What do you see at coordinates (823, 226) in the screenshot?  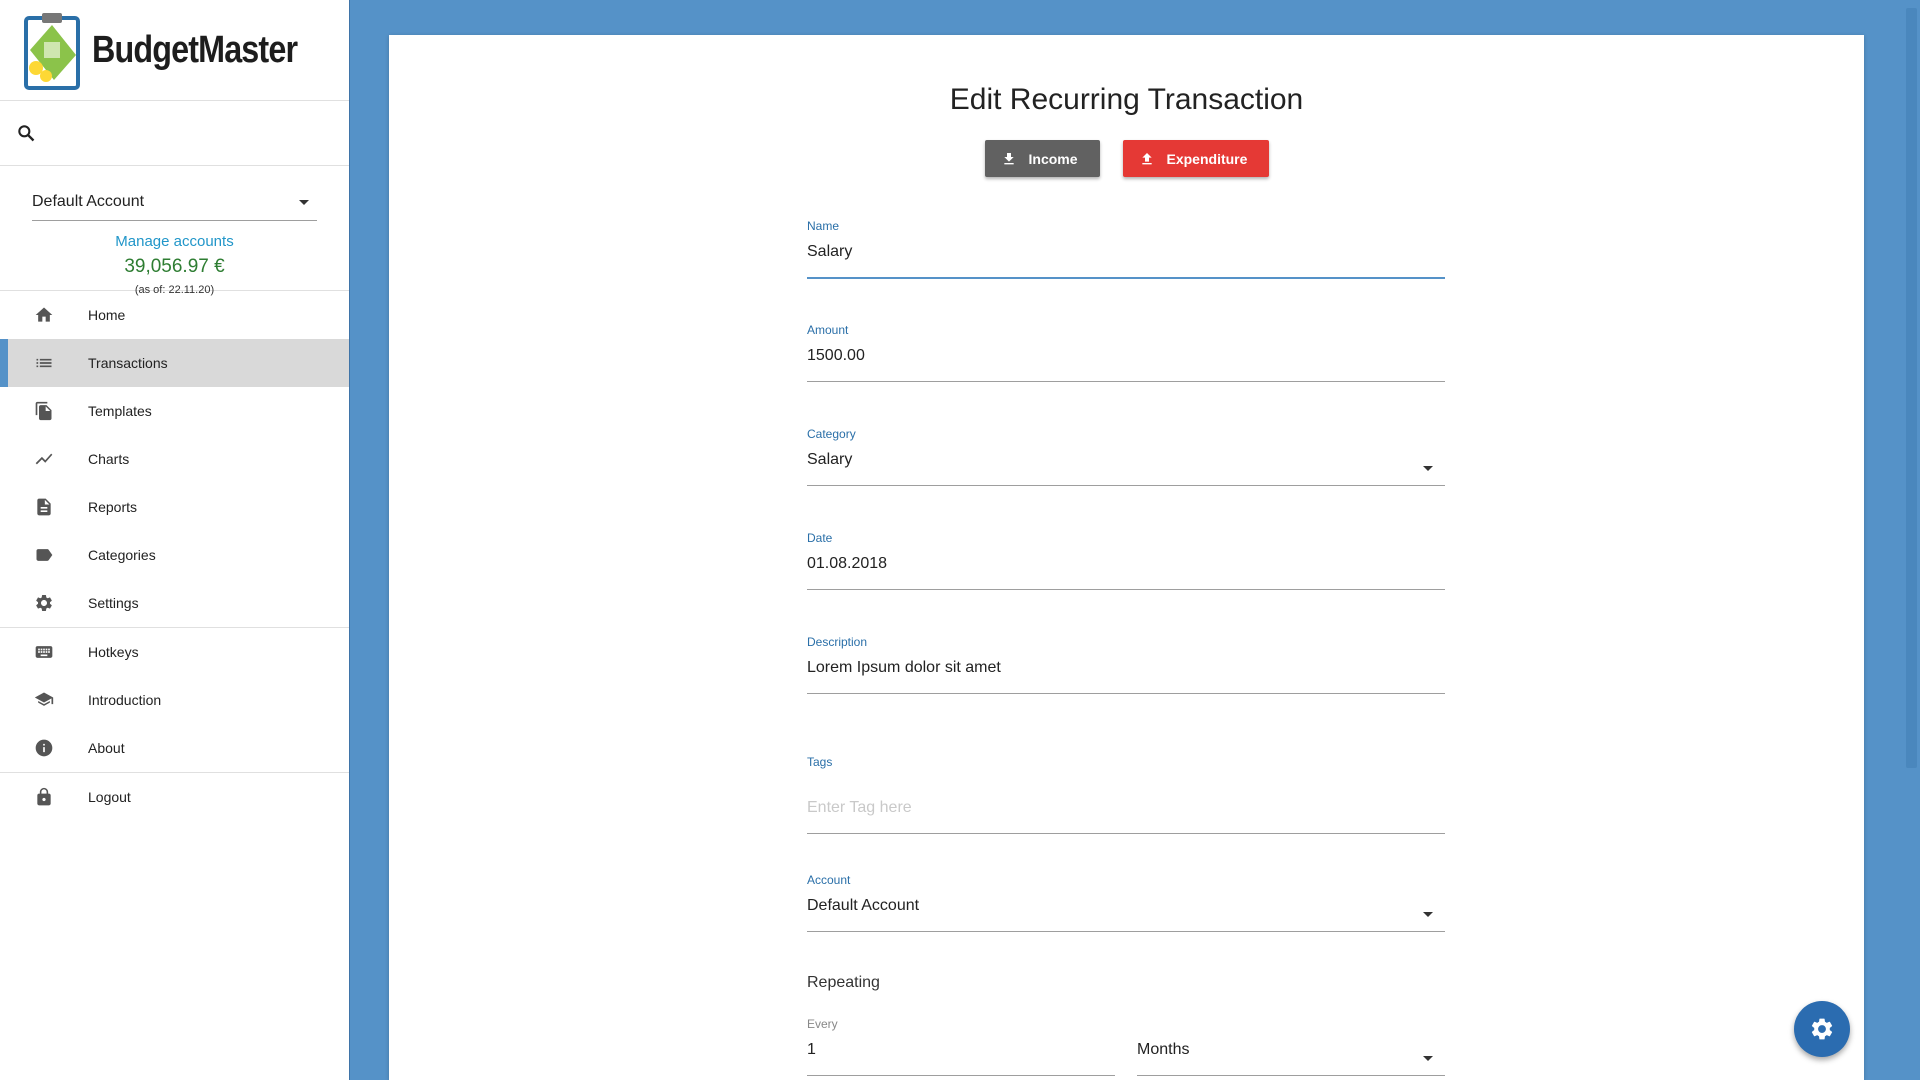 I see `name-label: Name` at bounding box center [823, 226].